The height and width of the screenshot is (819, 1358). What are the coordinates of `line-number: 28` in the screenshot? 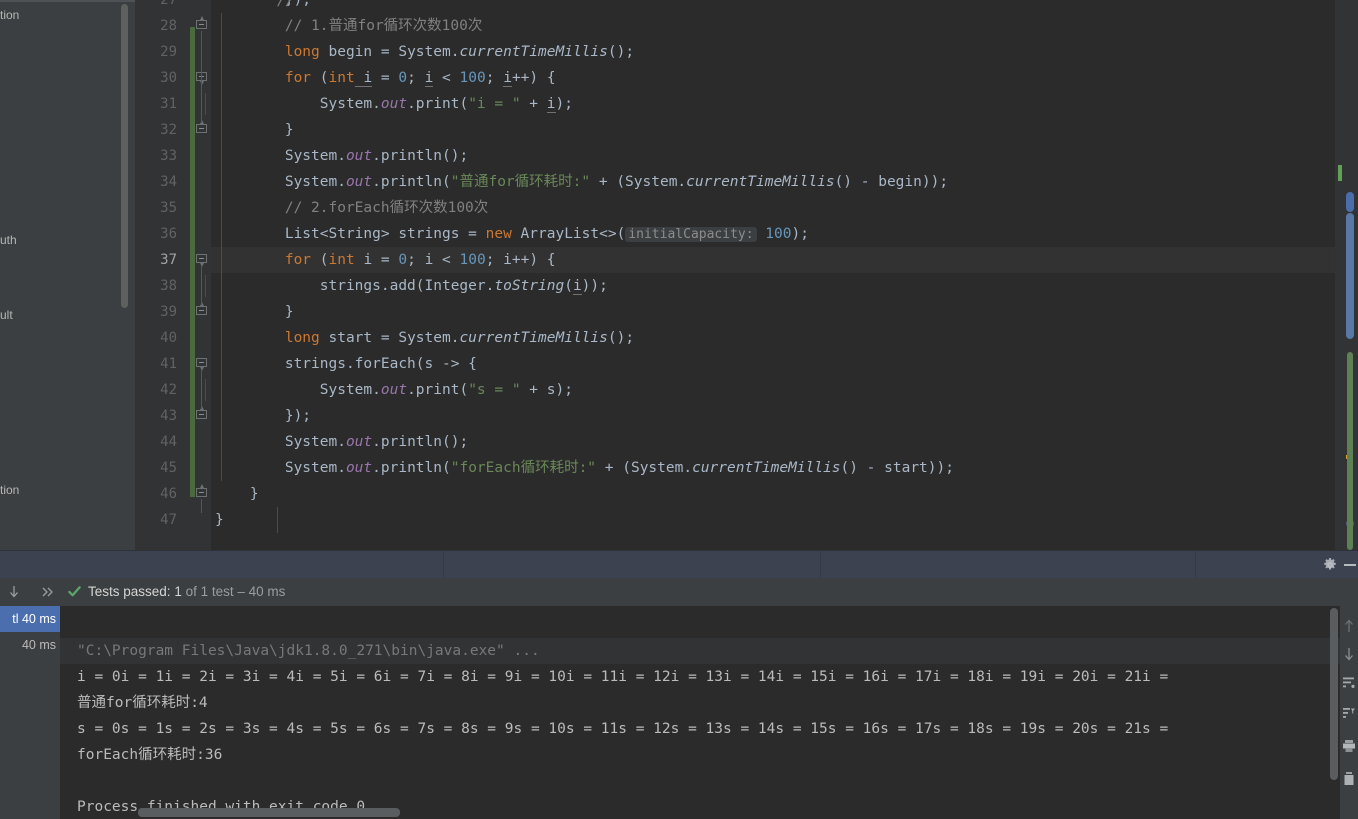 It's located at (160, 26).